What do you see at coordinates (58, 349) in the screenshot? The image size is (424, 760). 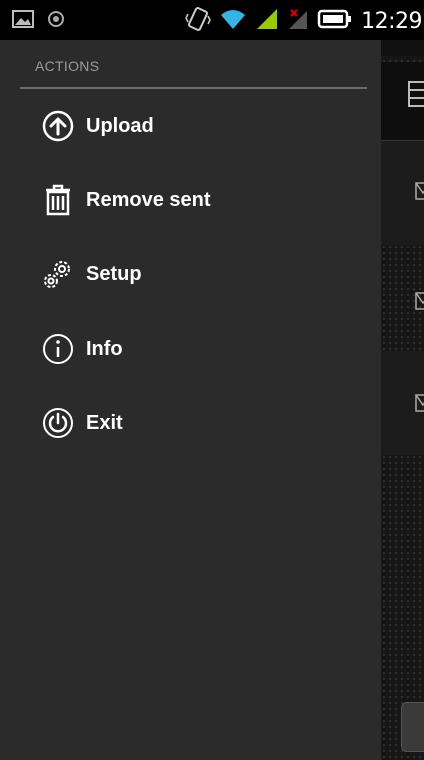 I see `info-icon` at bounding box center [58, 349].